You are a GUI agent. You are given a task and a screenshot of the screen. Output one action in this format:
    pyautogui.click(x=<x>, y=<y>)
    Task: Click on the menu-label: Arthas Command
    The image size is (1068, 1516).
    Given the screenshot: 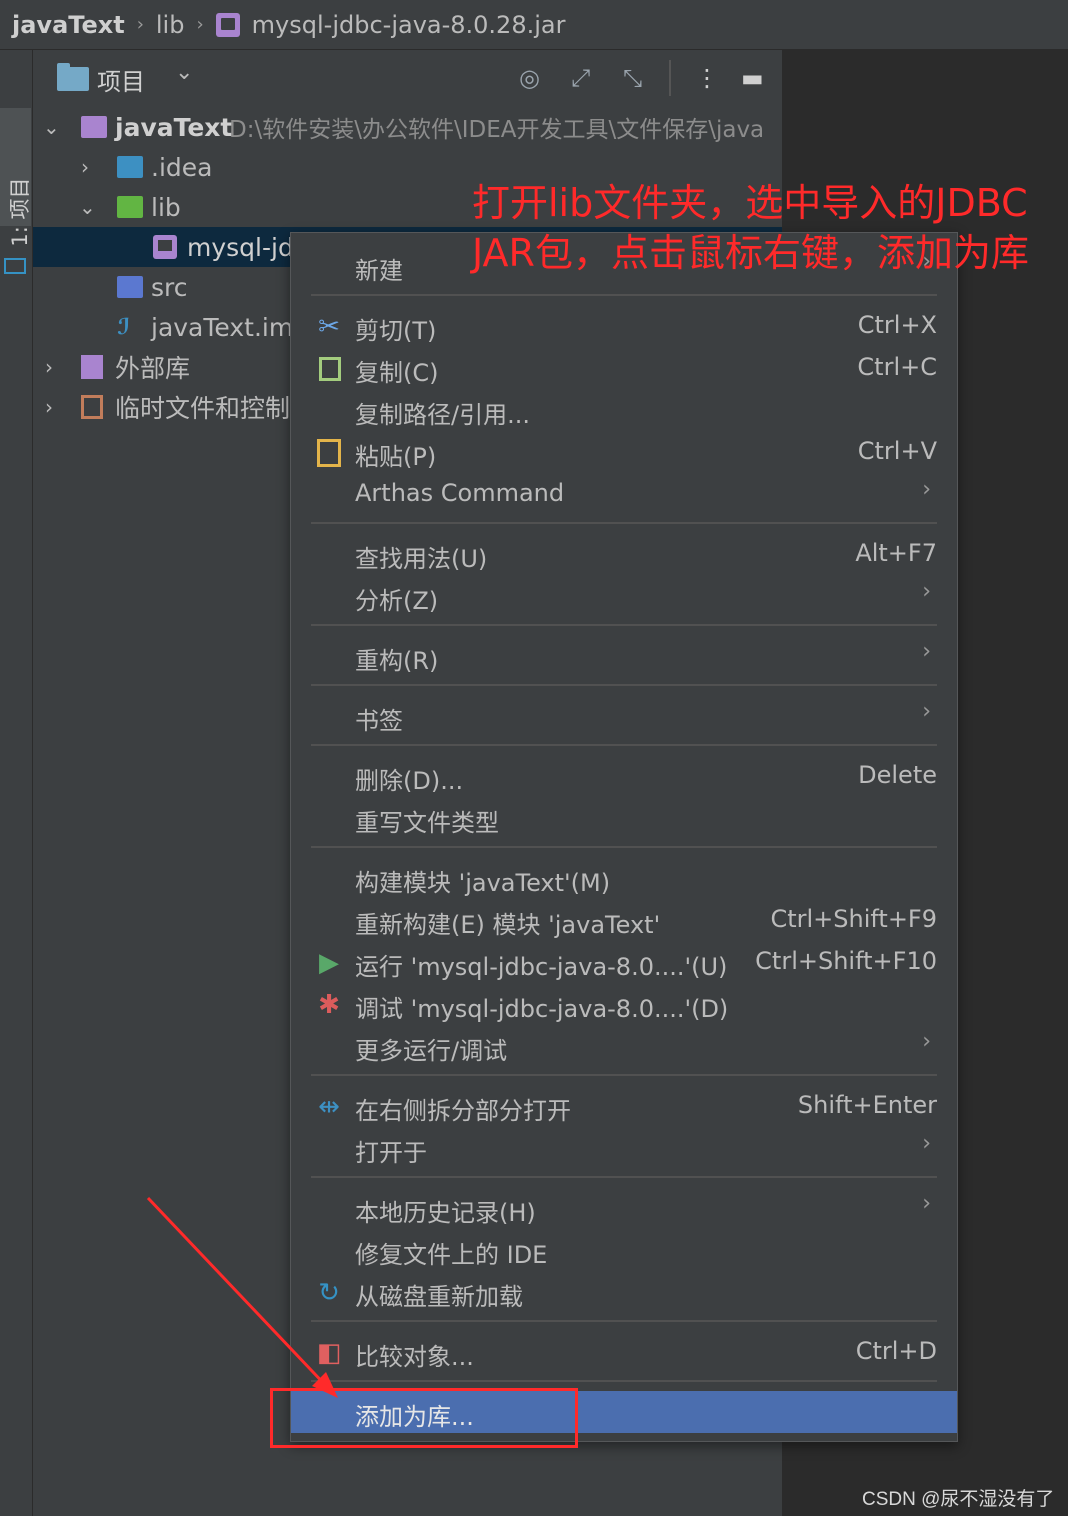 What is the action you would take?
    pyautogui.click(x=460, y=493)
    